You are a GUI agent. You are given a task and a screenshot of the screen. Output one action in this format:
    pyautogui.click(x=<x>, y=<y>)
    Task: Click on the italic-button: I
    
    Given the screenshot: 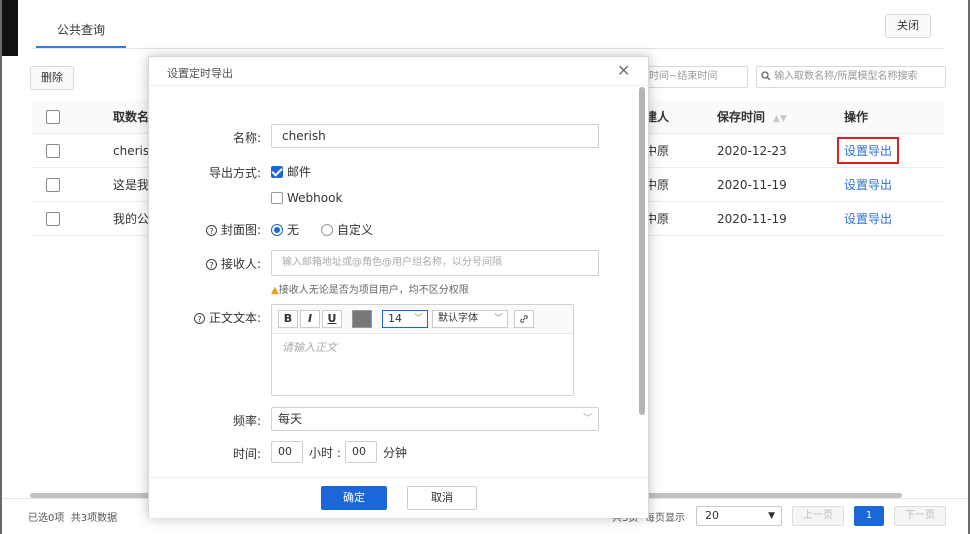 What is the action you would take?
    pyautogui.click(x=310, y=319)
    